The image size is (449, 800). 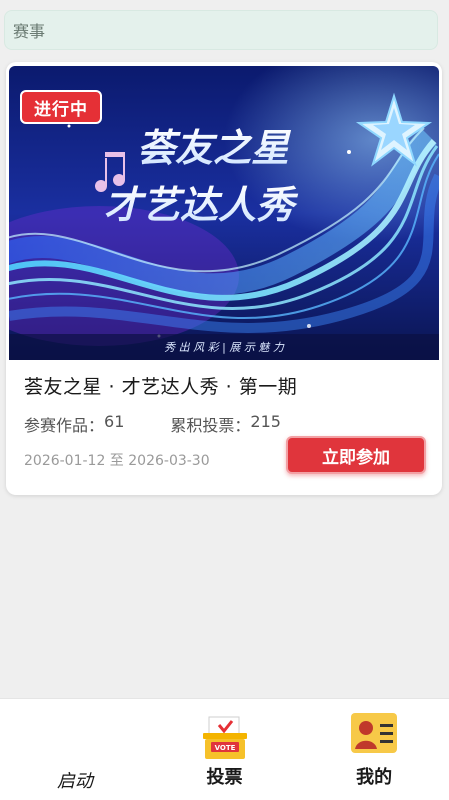 I want to click on tab-label-vote: 投票, so click(x=224, y=777).